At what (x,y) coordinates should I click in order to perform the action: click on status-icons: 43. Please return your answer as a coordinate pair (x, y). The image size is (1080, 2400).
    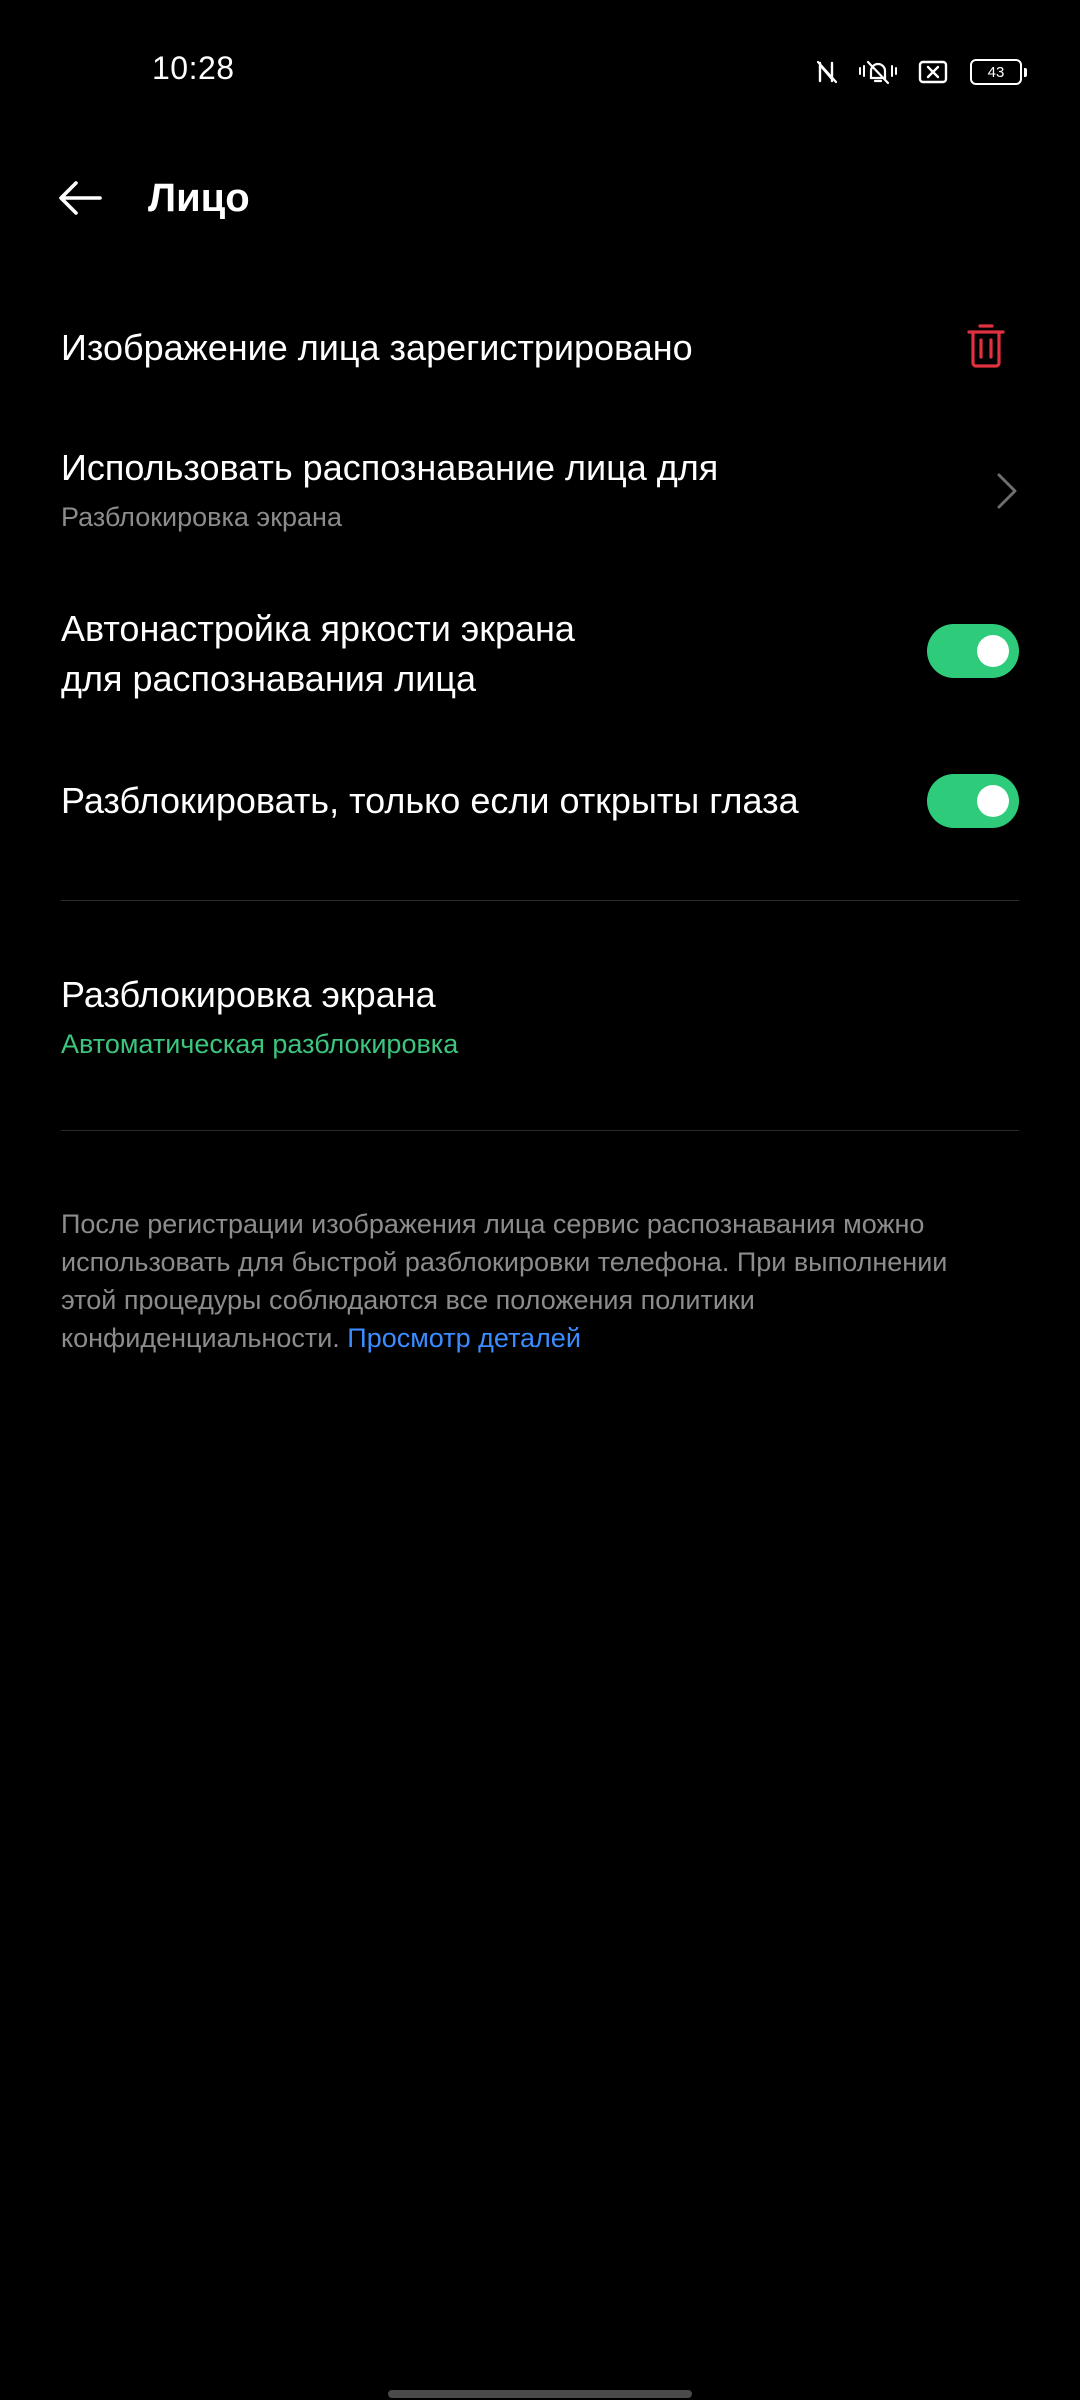
    Looking at the image, I should click on (921, 72).